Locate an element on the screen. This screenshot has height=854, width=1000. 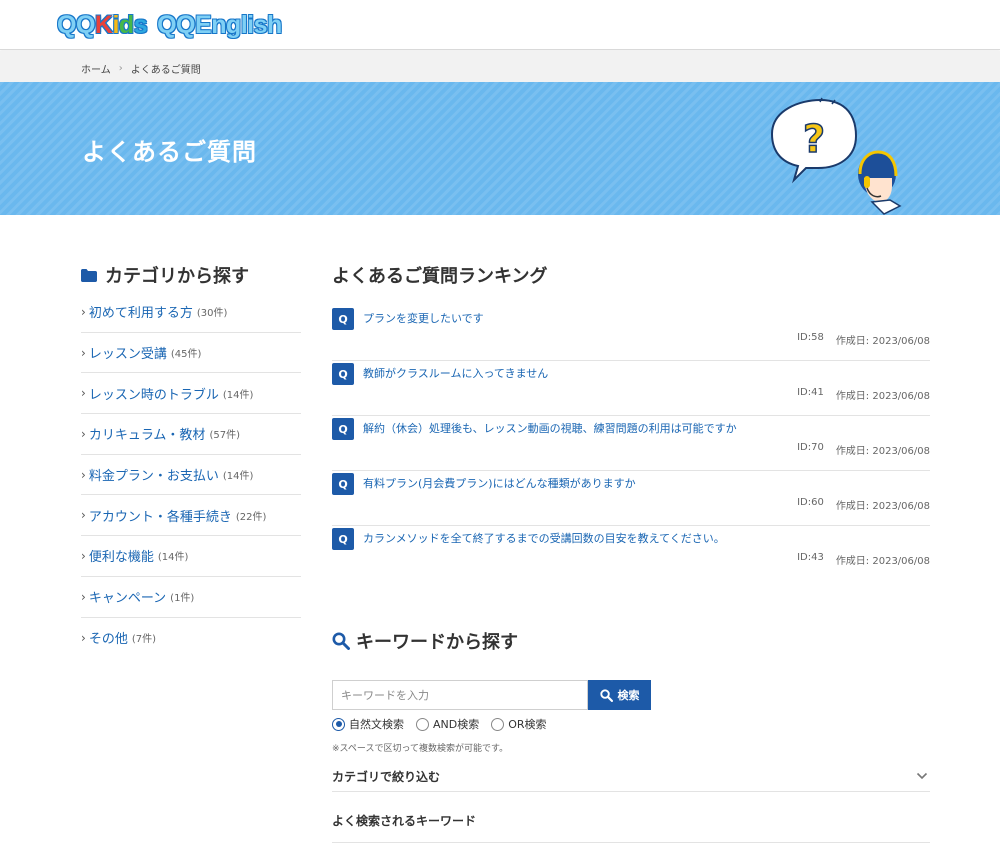
search-button-icon is located at coordinates (606, 695).